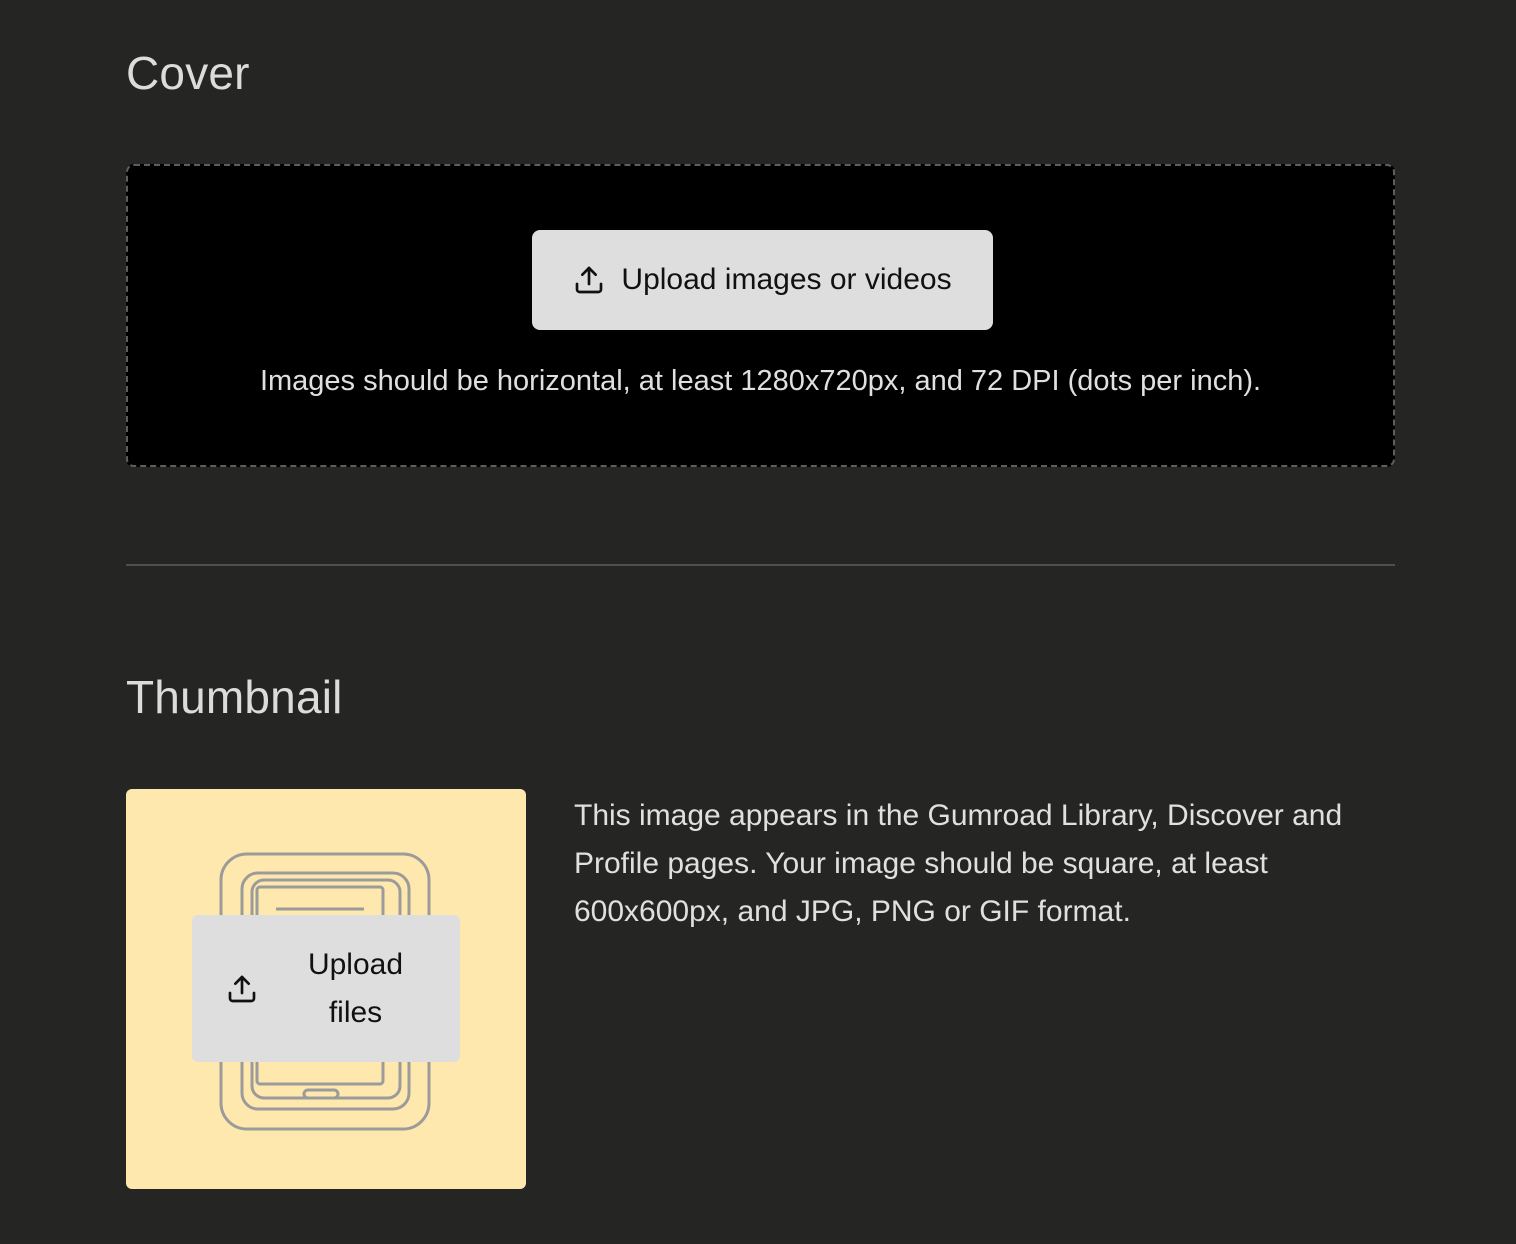 This screenshot has height=1244, width=1516. What do you see at coordinates (355, 988) in the screenshot?
I see `upload-files-label: Upload files` at bounding box center [355, 988].